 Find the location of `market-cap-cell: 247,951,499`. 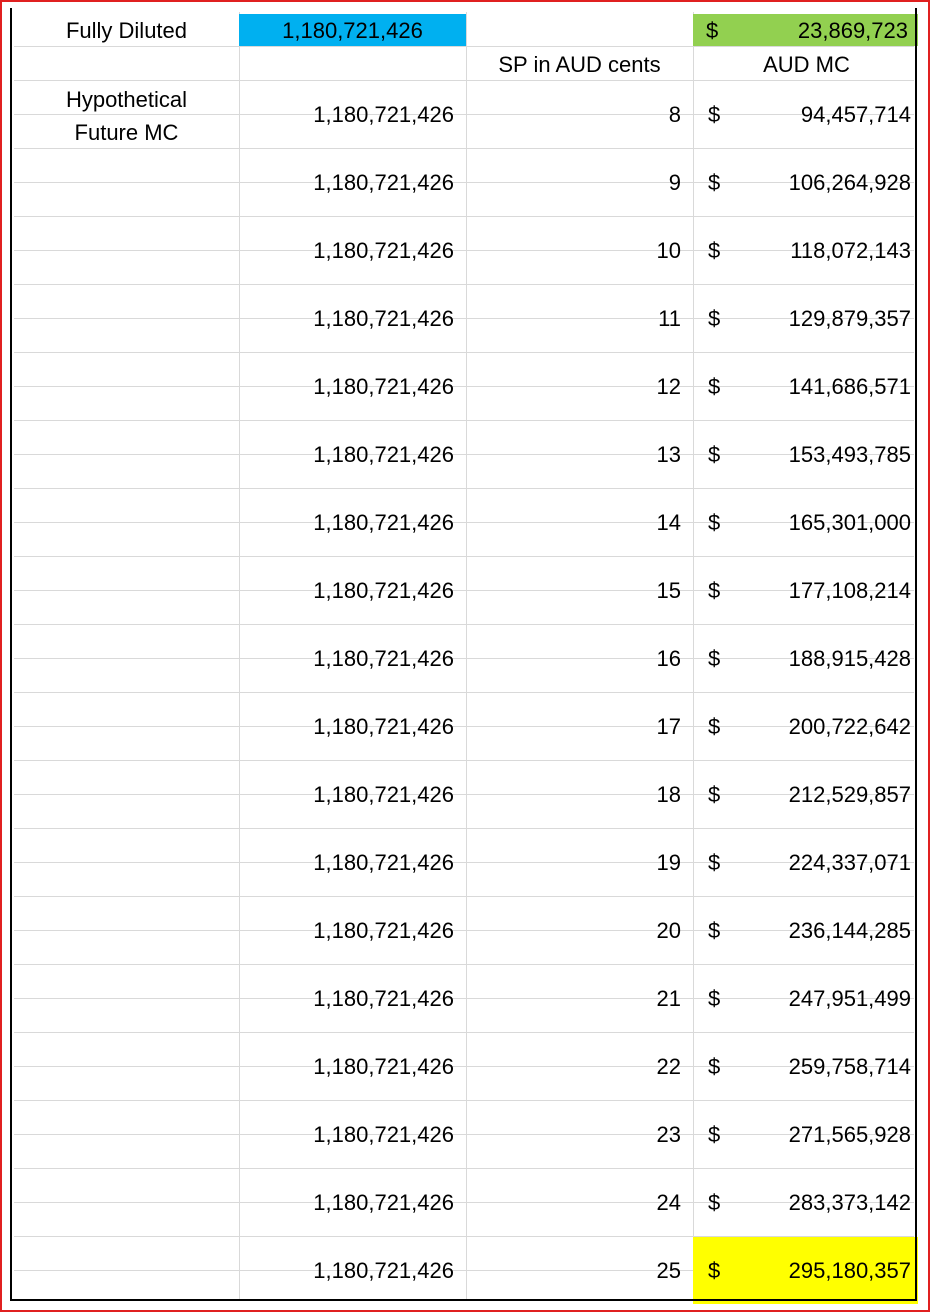

market-cap-cell: 247,951,499 is located at coordinates (802, 999).